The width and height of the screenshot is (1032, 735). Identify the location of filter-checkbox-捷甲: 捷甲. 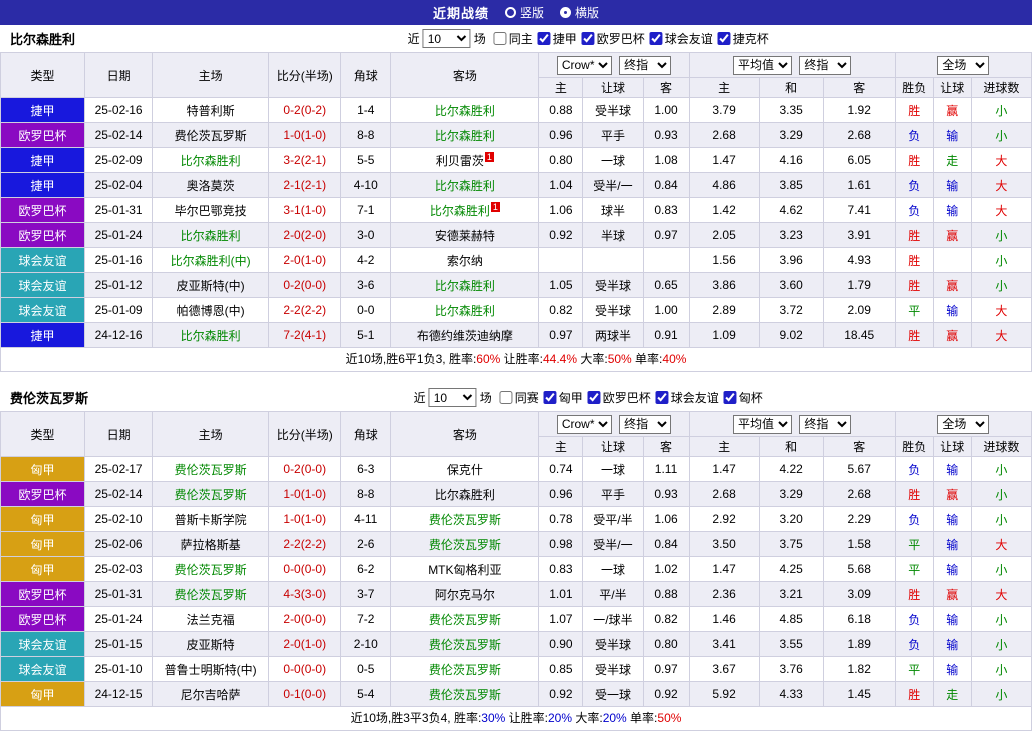
(557, 38).